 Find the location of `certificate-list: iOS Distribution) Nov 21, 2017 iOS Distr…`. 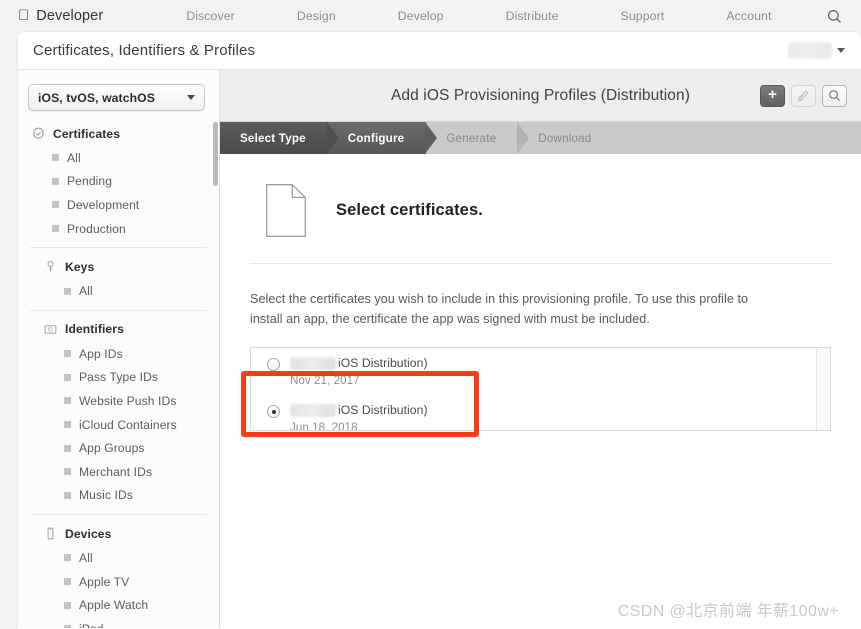

certificate-list: iOS Distribution) Nov 21, 2017 iOS Distr… is located at coordinates (540, 389).